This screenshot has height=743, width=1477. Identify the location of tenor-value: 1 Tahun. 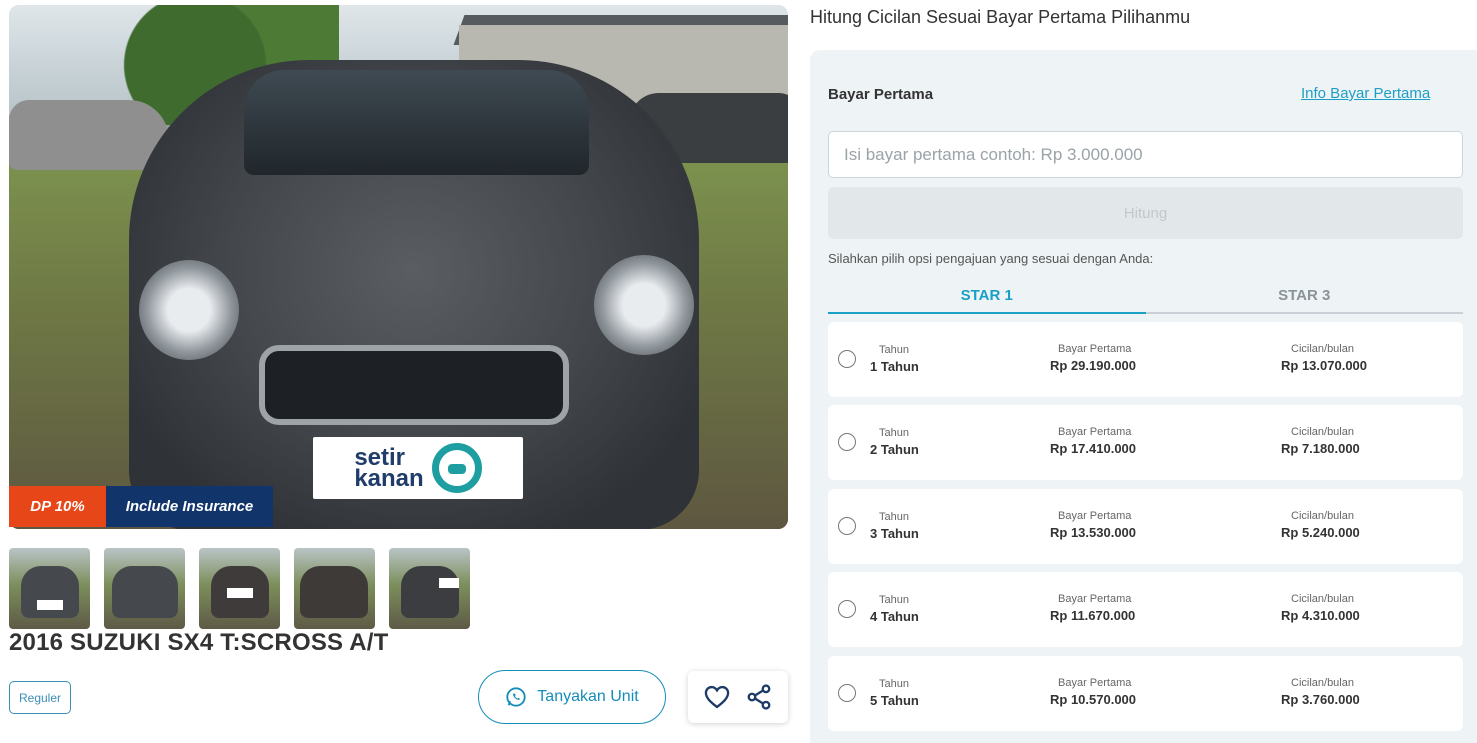
(894, 366).